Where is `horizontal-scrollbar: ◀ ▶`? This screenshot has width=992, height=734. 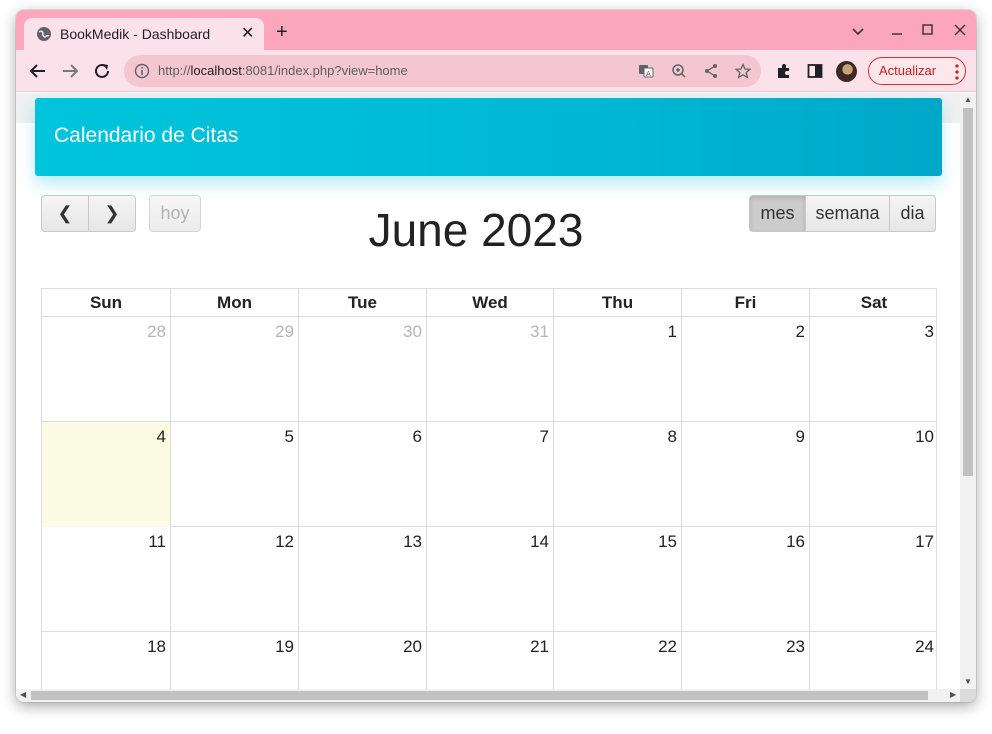
horizontal-scrollbar: ◀ ▶ is located at coordinates (488, 695).